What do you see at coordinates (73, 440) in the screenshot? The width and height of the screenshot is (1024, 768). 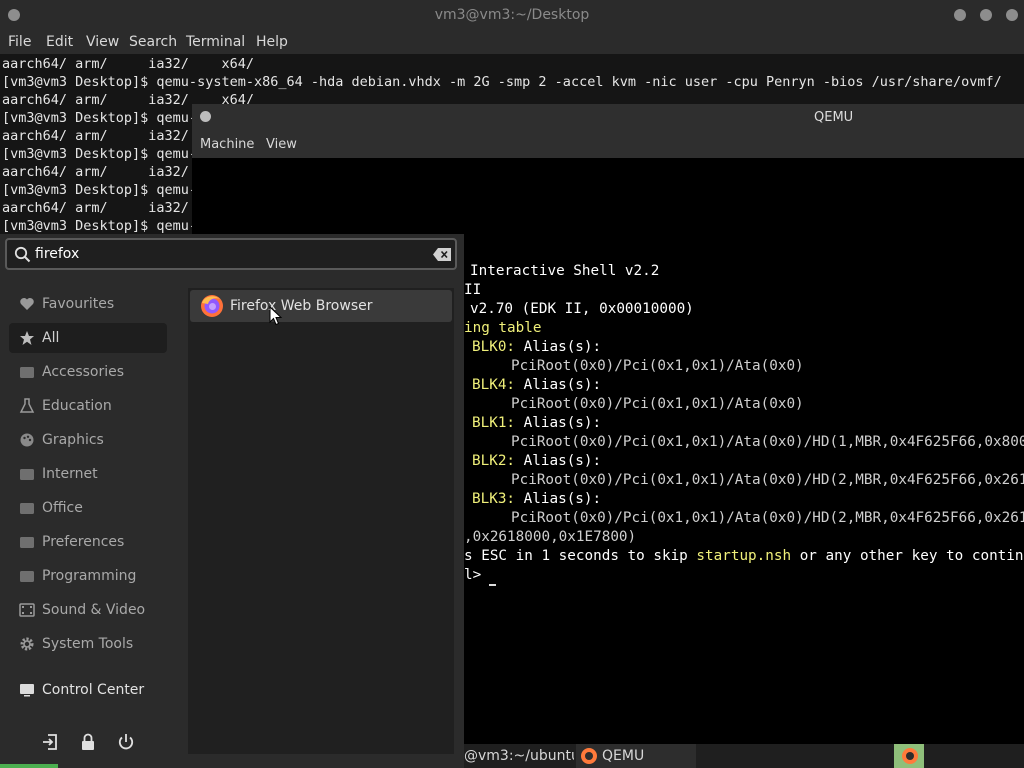 I see `category-label: Graphics` at bounding box center [73, 440].